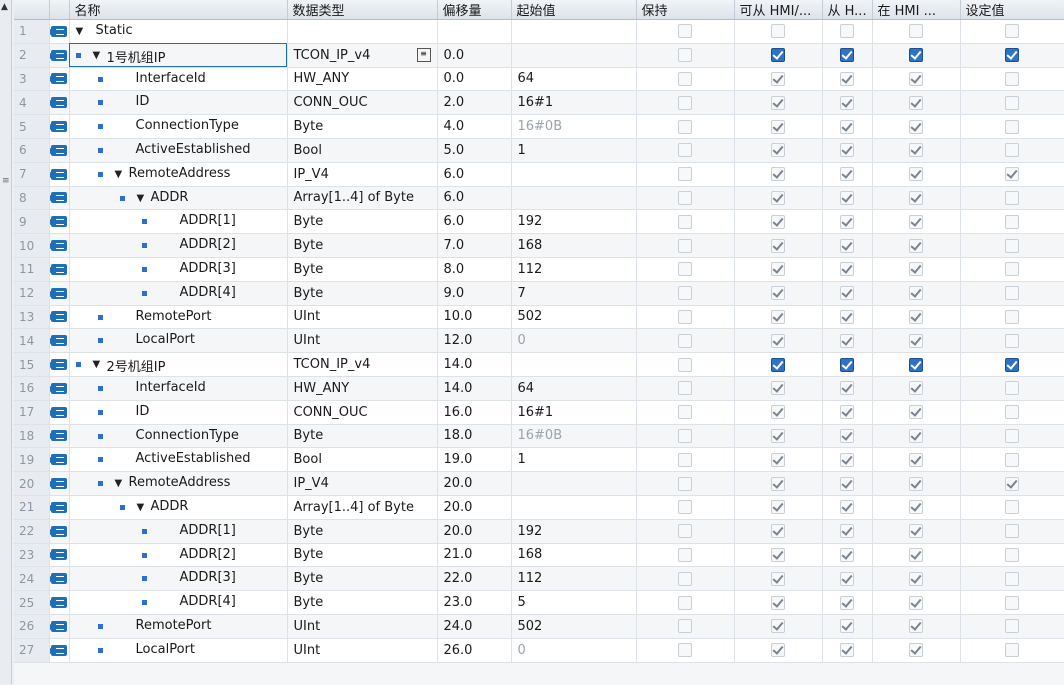  I want to click on name-cell: ADDR[3], so click(178, 579).